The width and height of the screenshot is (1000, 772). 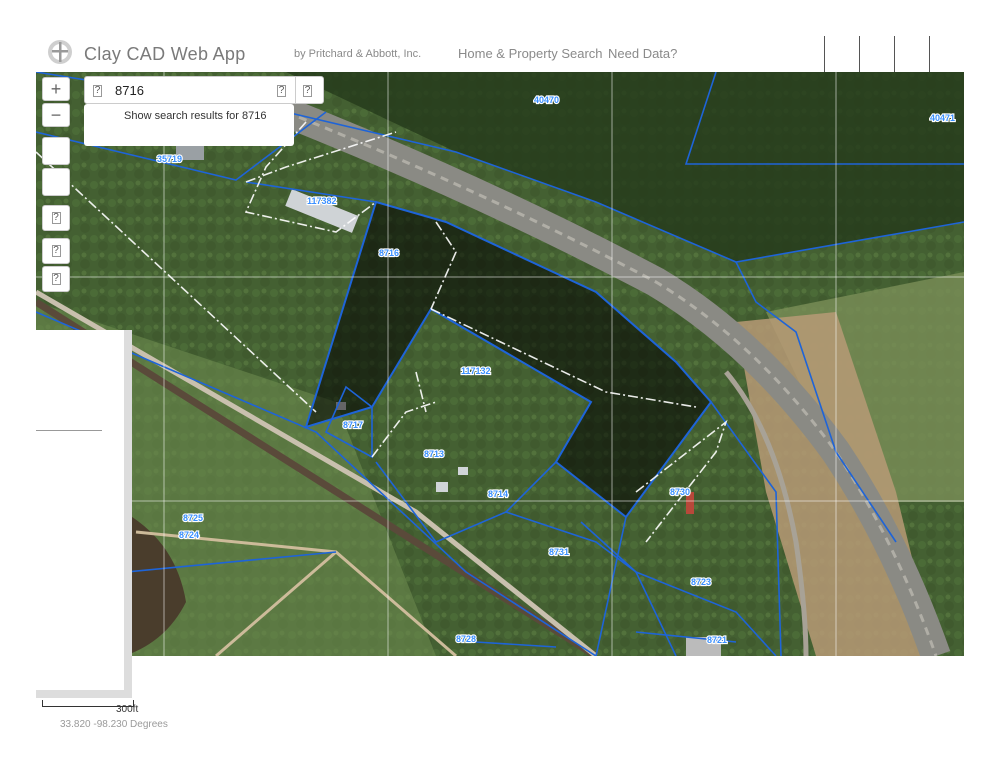 I want to click on clear-search-icon: ?, so click(x=281, y=91).